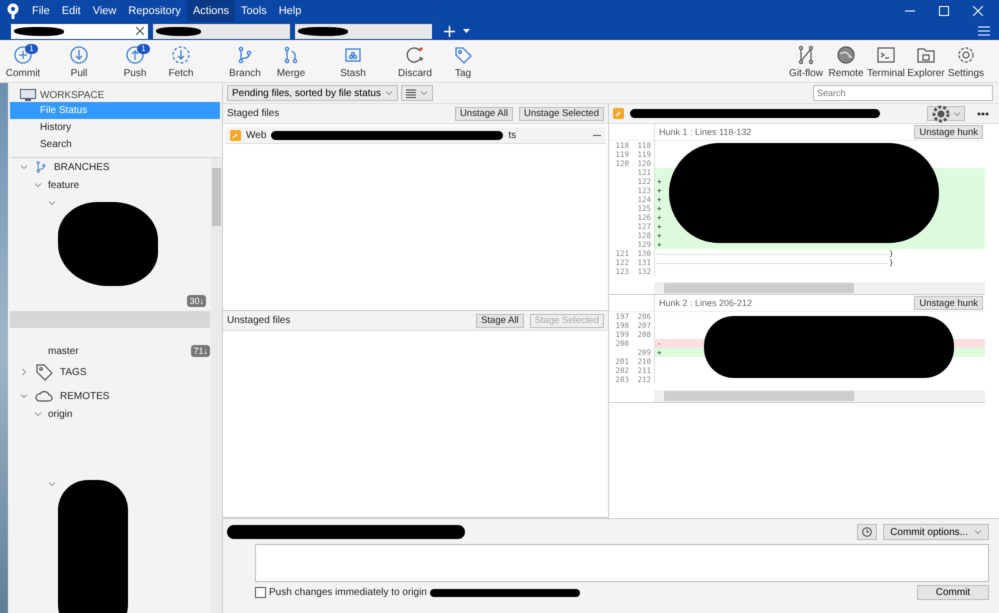 This screenshot has height=613, width=999. What do you see at coordinates (115, 127) in the screenshot?
I see `sidebar-item: History` at bounding box center [115, 127].